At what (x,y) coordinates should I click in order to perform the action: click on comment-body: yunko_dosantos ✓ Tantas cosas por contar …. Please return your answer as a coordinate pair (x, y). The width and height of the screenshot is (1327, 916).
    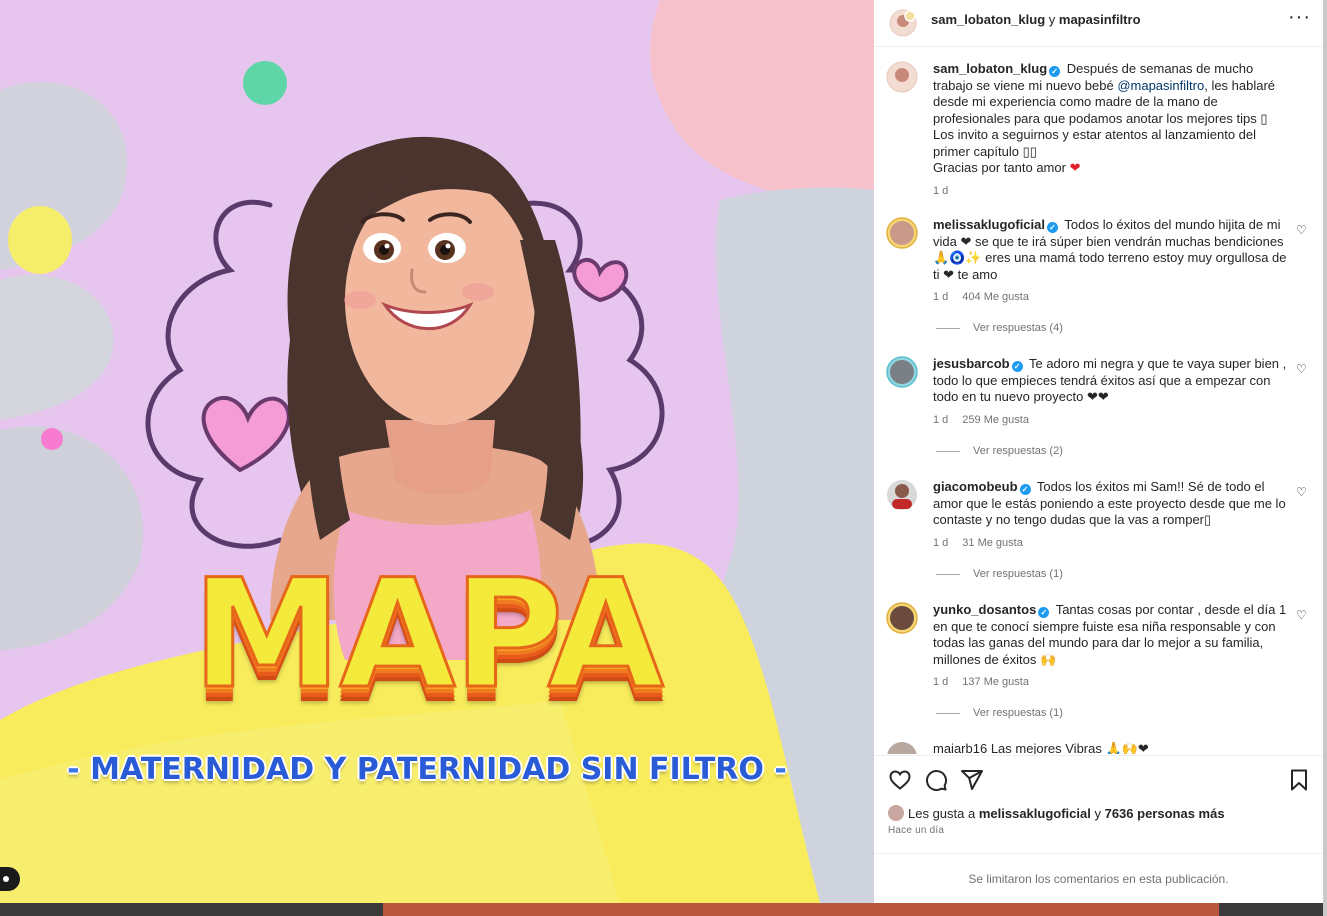
    Looking at the image, I should click on (1110, 646).